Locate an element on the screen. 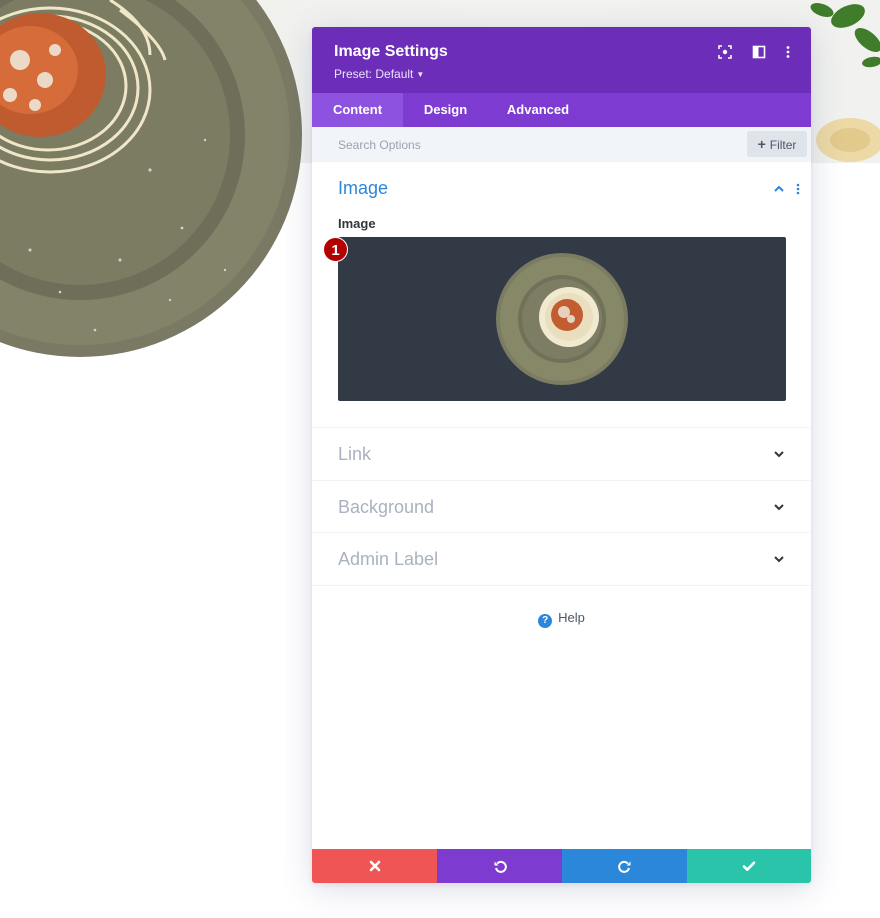 The height and width of the screenshot is (918, 880). redo-icon is located at coordinates (623, 866).